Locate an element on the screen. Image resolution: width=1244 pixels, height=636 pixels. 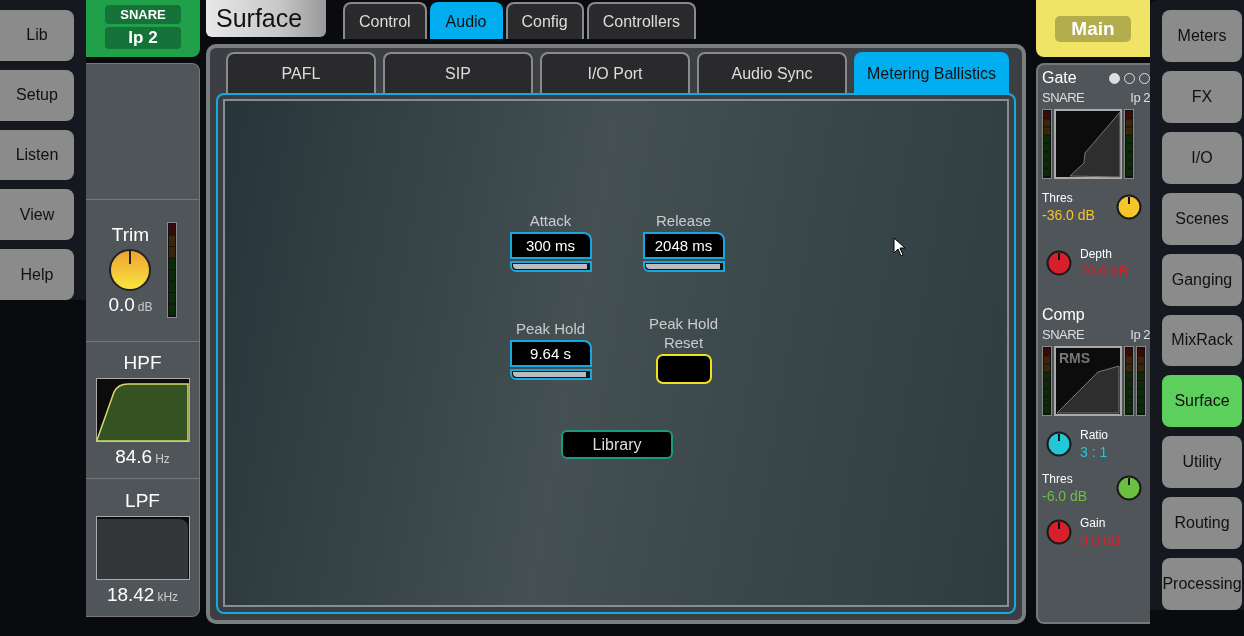
nav-button: Meters is located at coordinates (1202, 36).